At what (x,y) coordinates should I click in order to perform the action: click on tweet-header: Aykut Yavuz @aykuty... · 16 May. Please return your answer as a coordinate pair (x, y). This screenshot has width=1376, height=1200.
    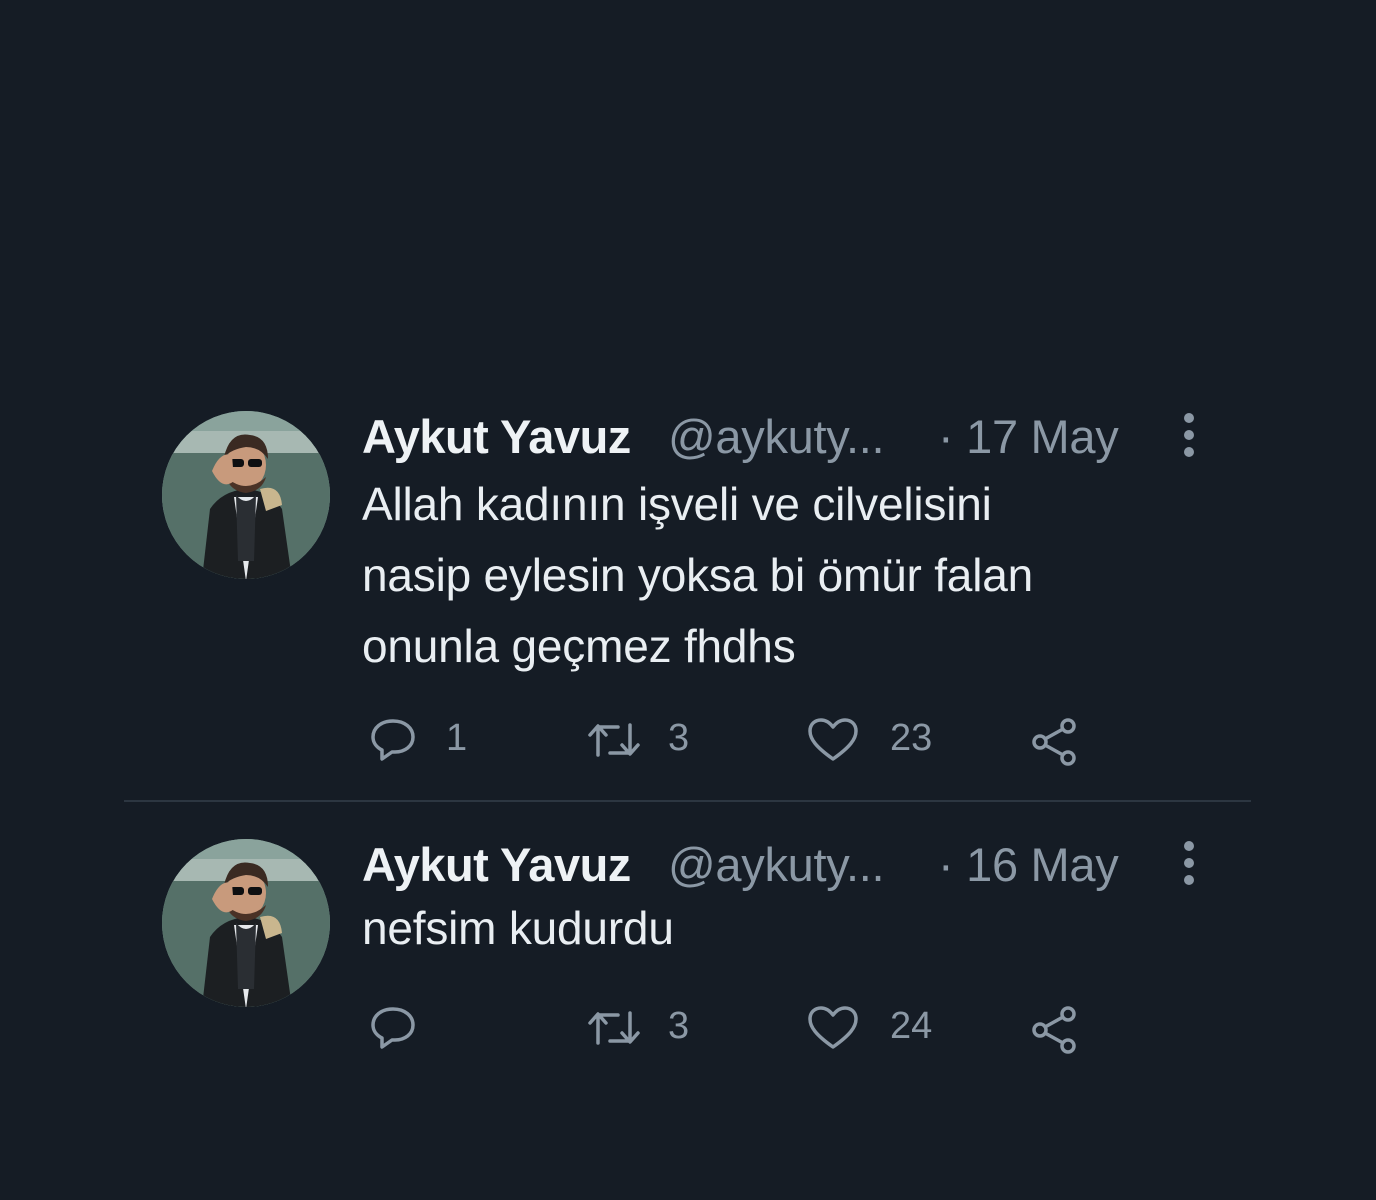
    Looking at the image, I should click on (802, 863).